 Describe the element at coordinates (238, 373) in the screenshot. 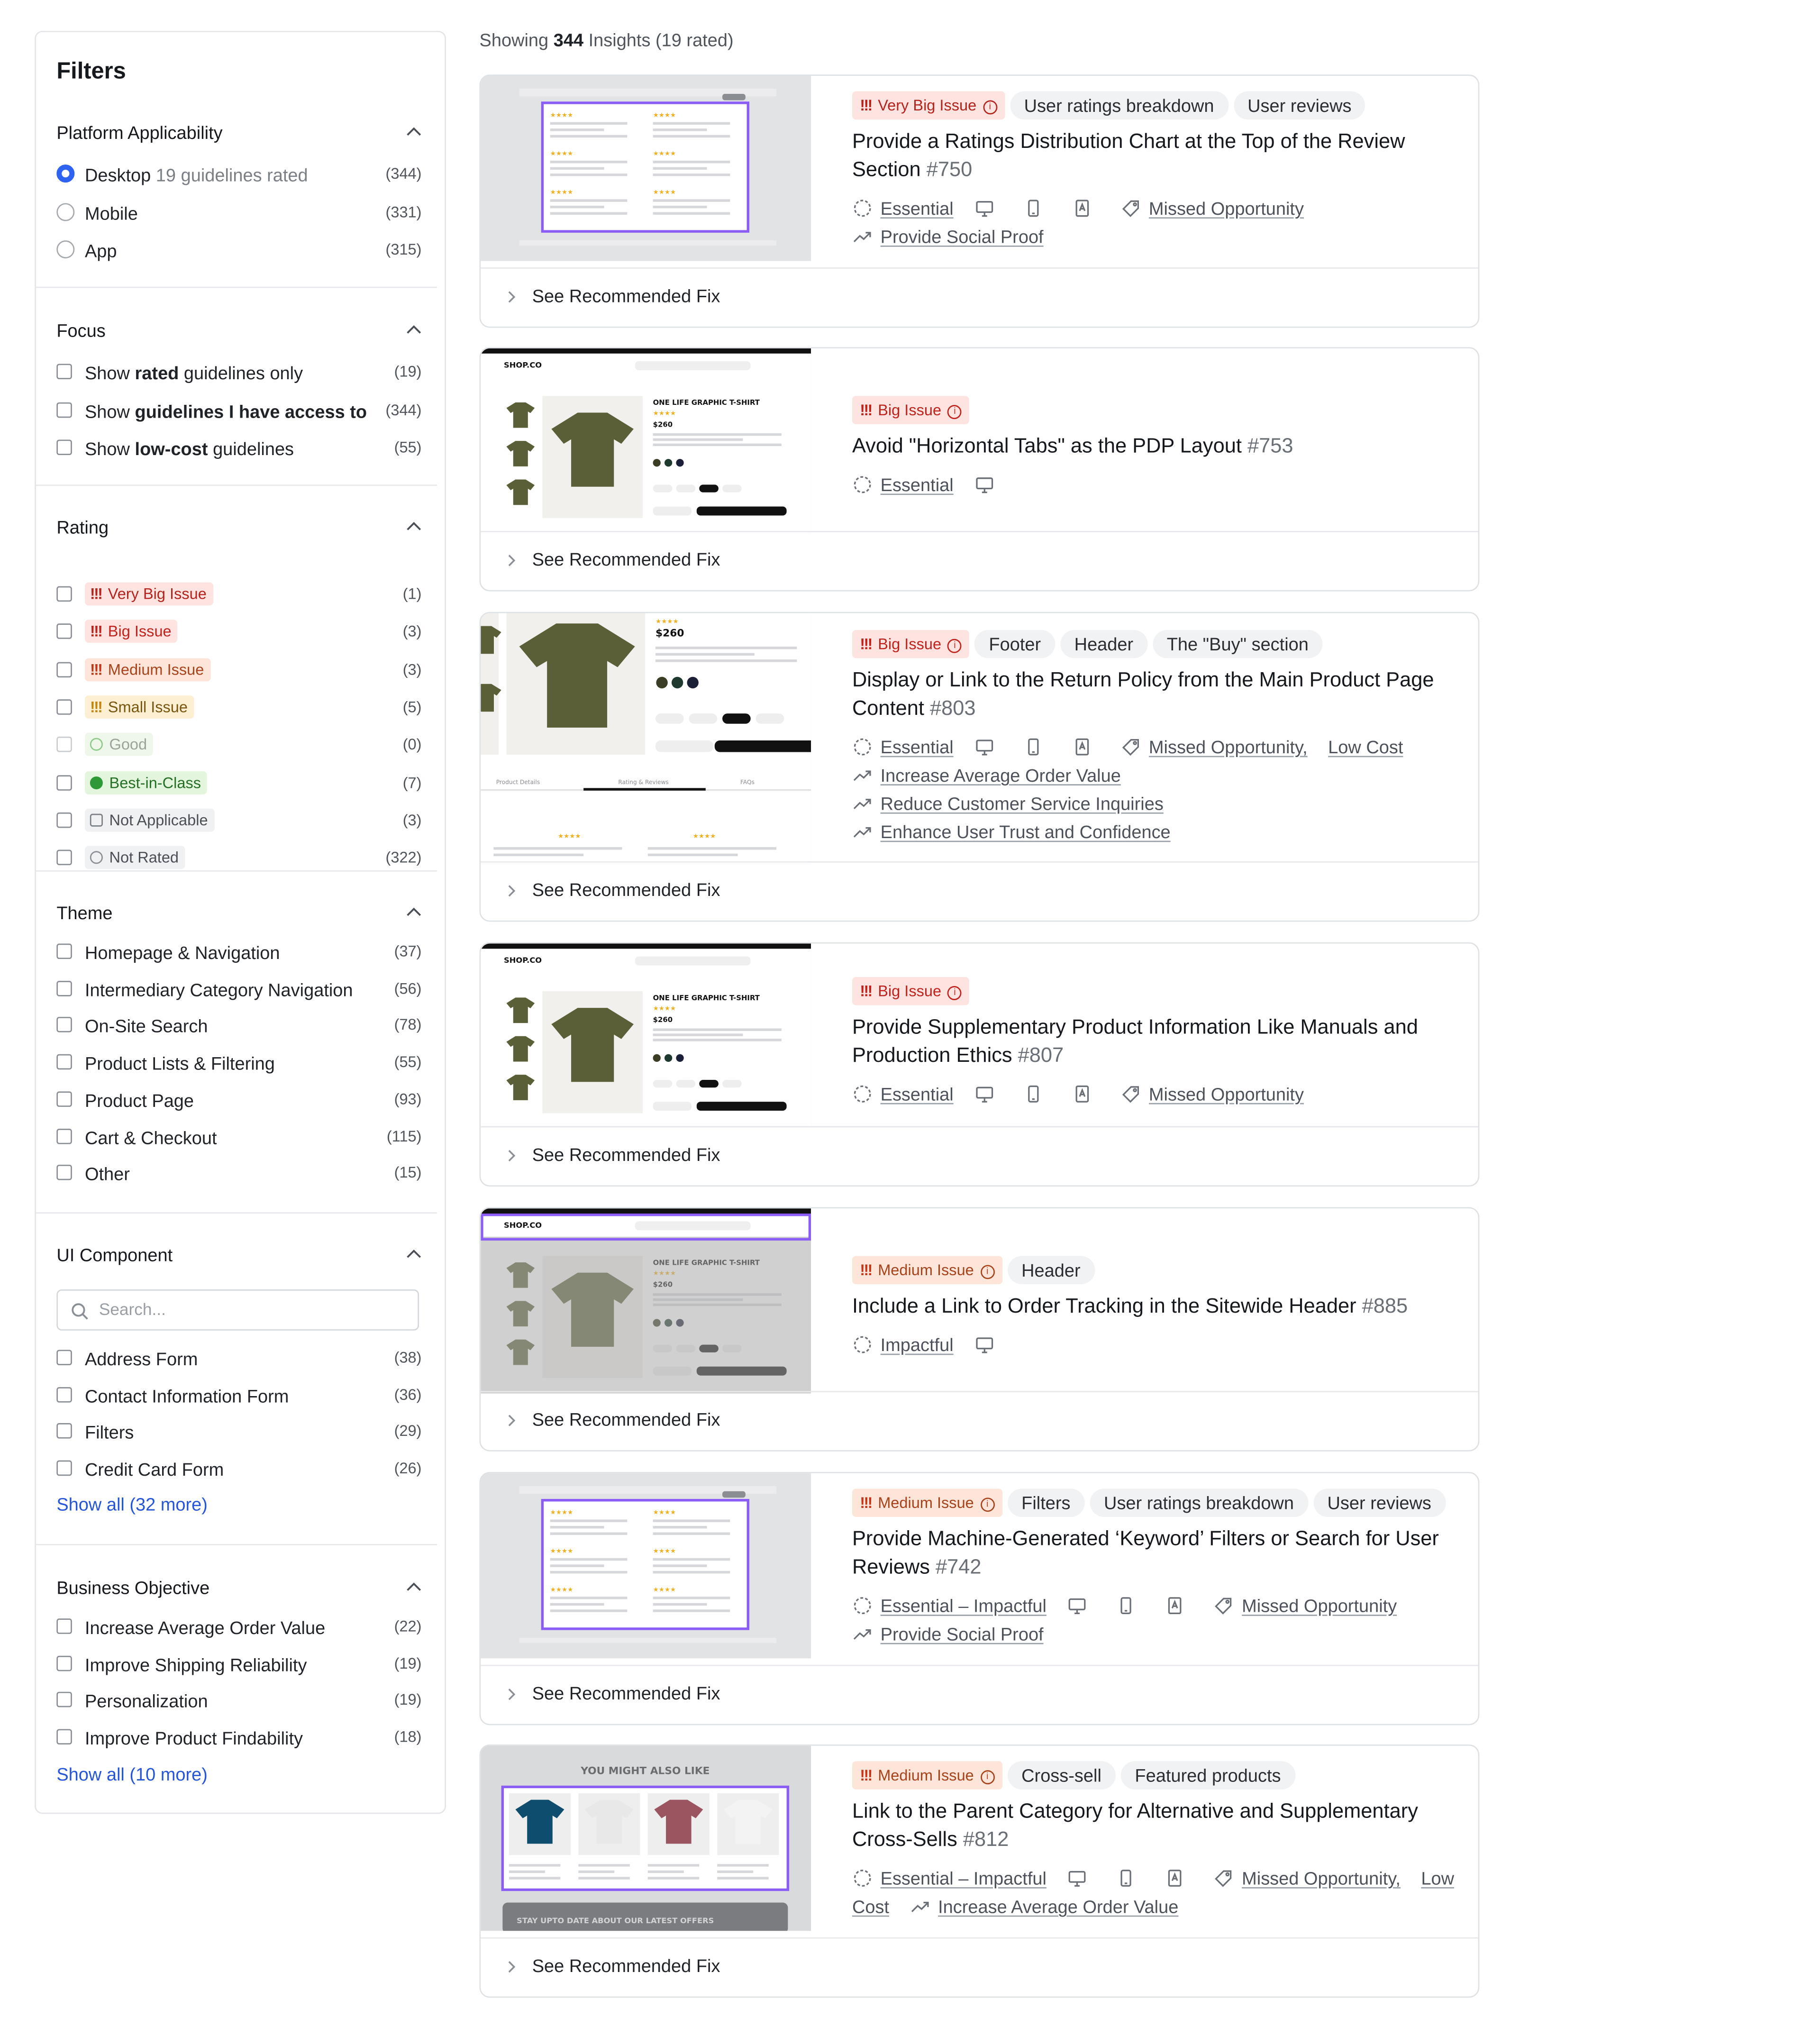

I see `focus-option-1: Show rated guidelines only (19)` at that location.